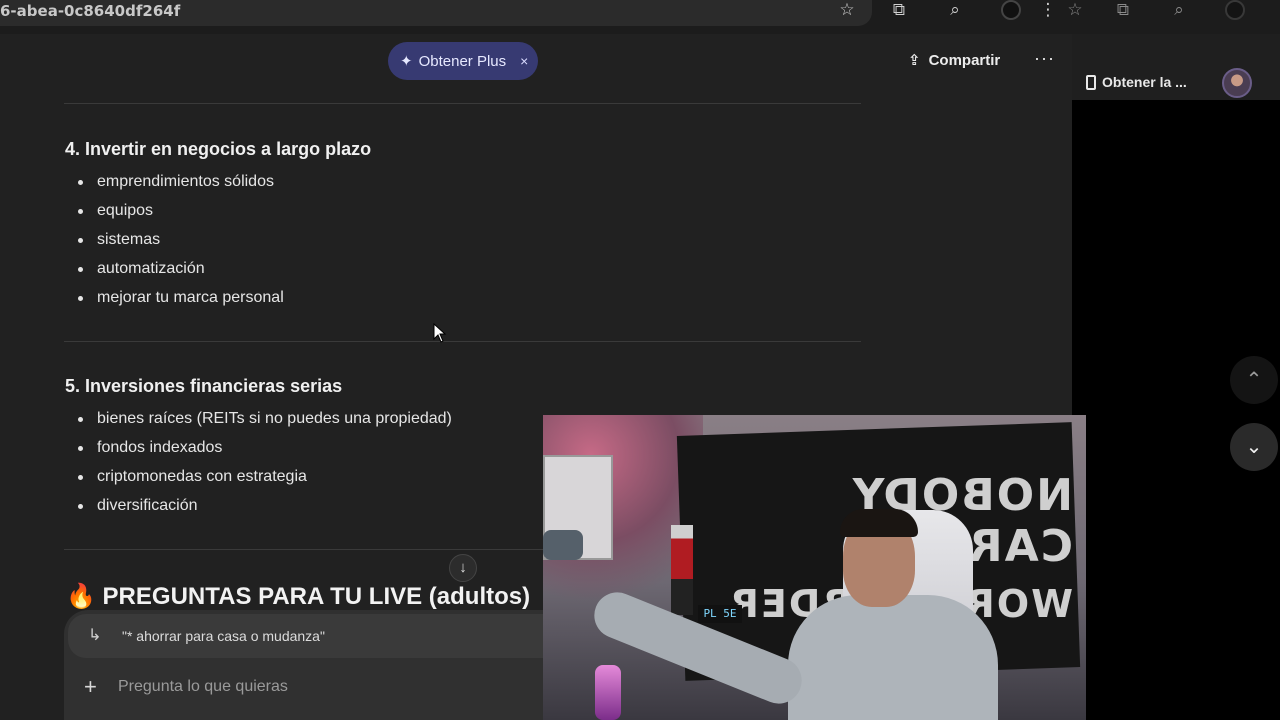  I want to click on list-item: fondos indexados, so click(265, 450).